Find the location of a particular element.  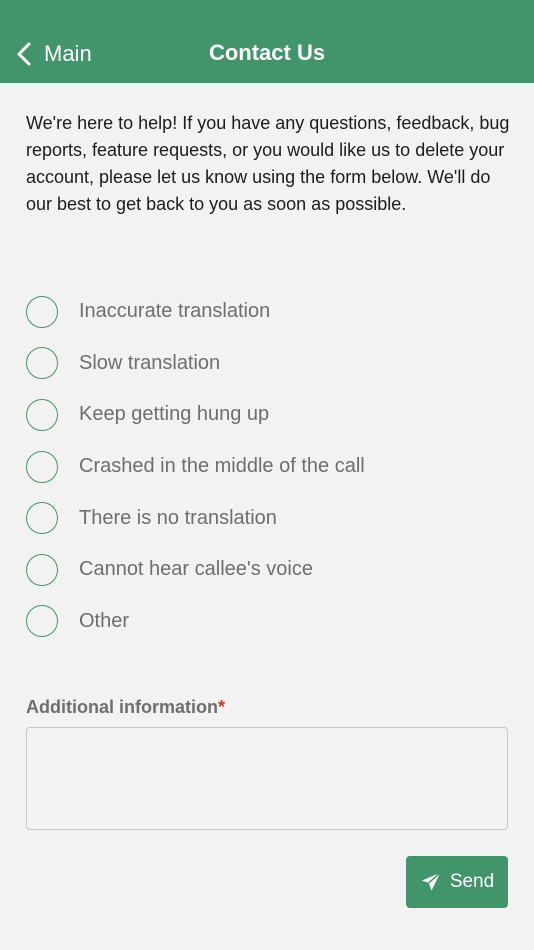

option-label: Keep getting hung up is located at coordinates (174, 414).